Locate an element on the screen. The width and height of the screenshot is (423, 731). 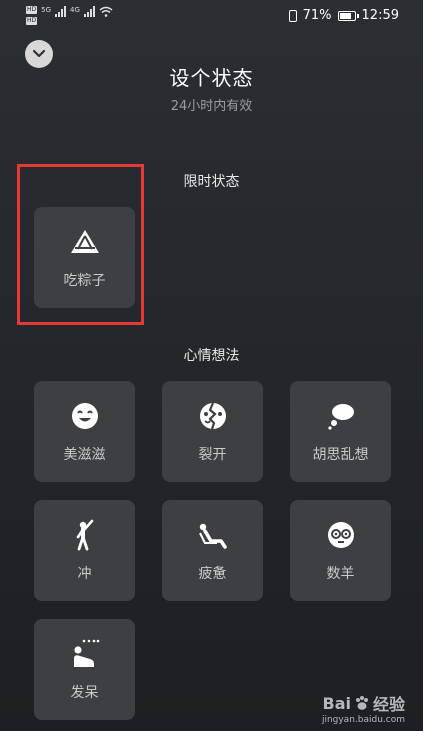
status-bar: HD HD 5G 4G 71% 12:59 is located at coordinates (211, 17).